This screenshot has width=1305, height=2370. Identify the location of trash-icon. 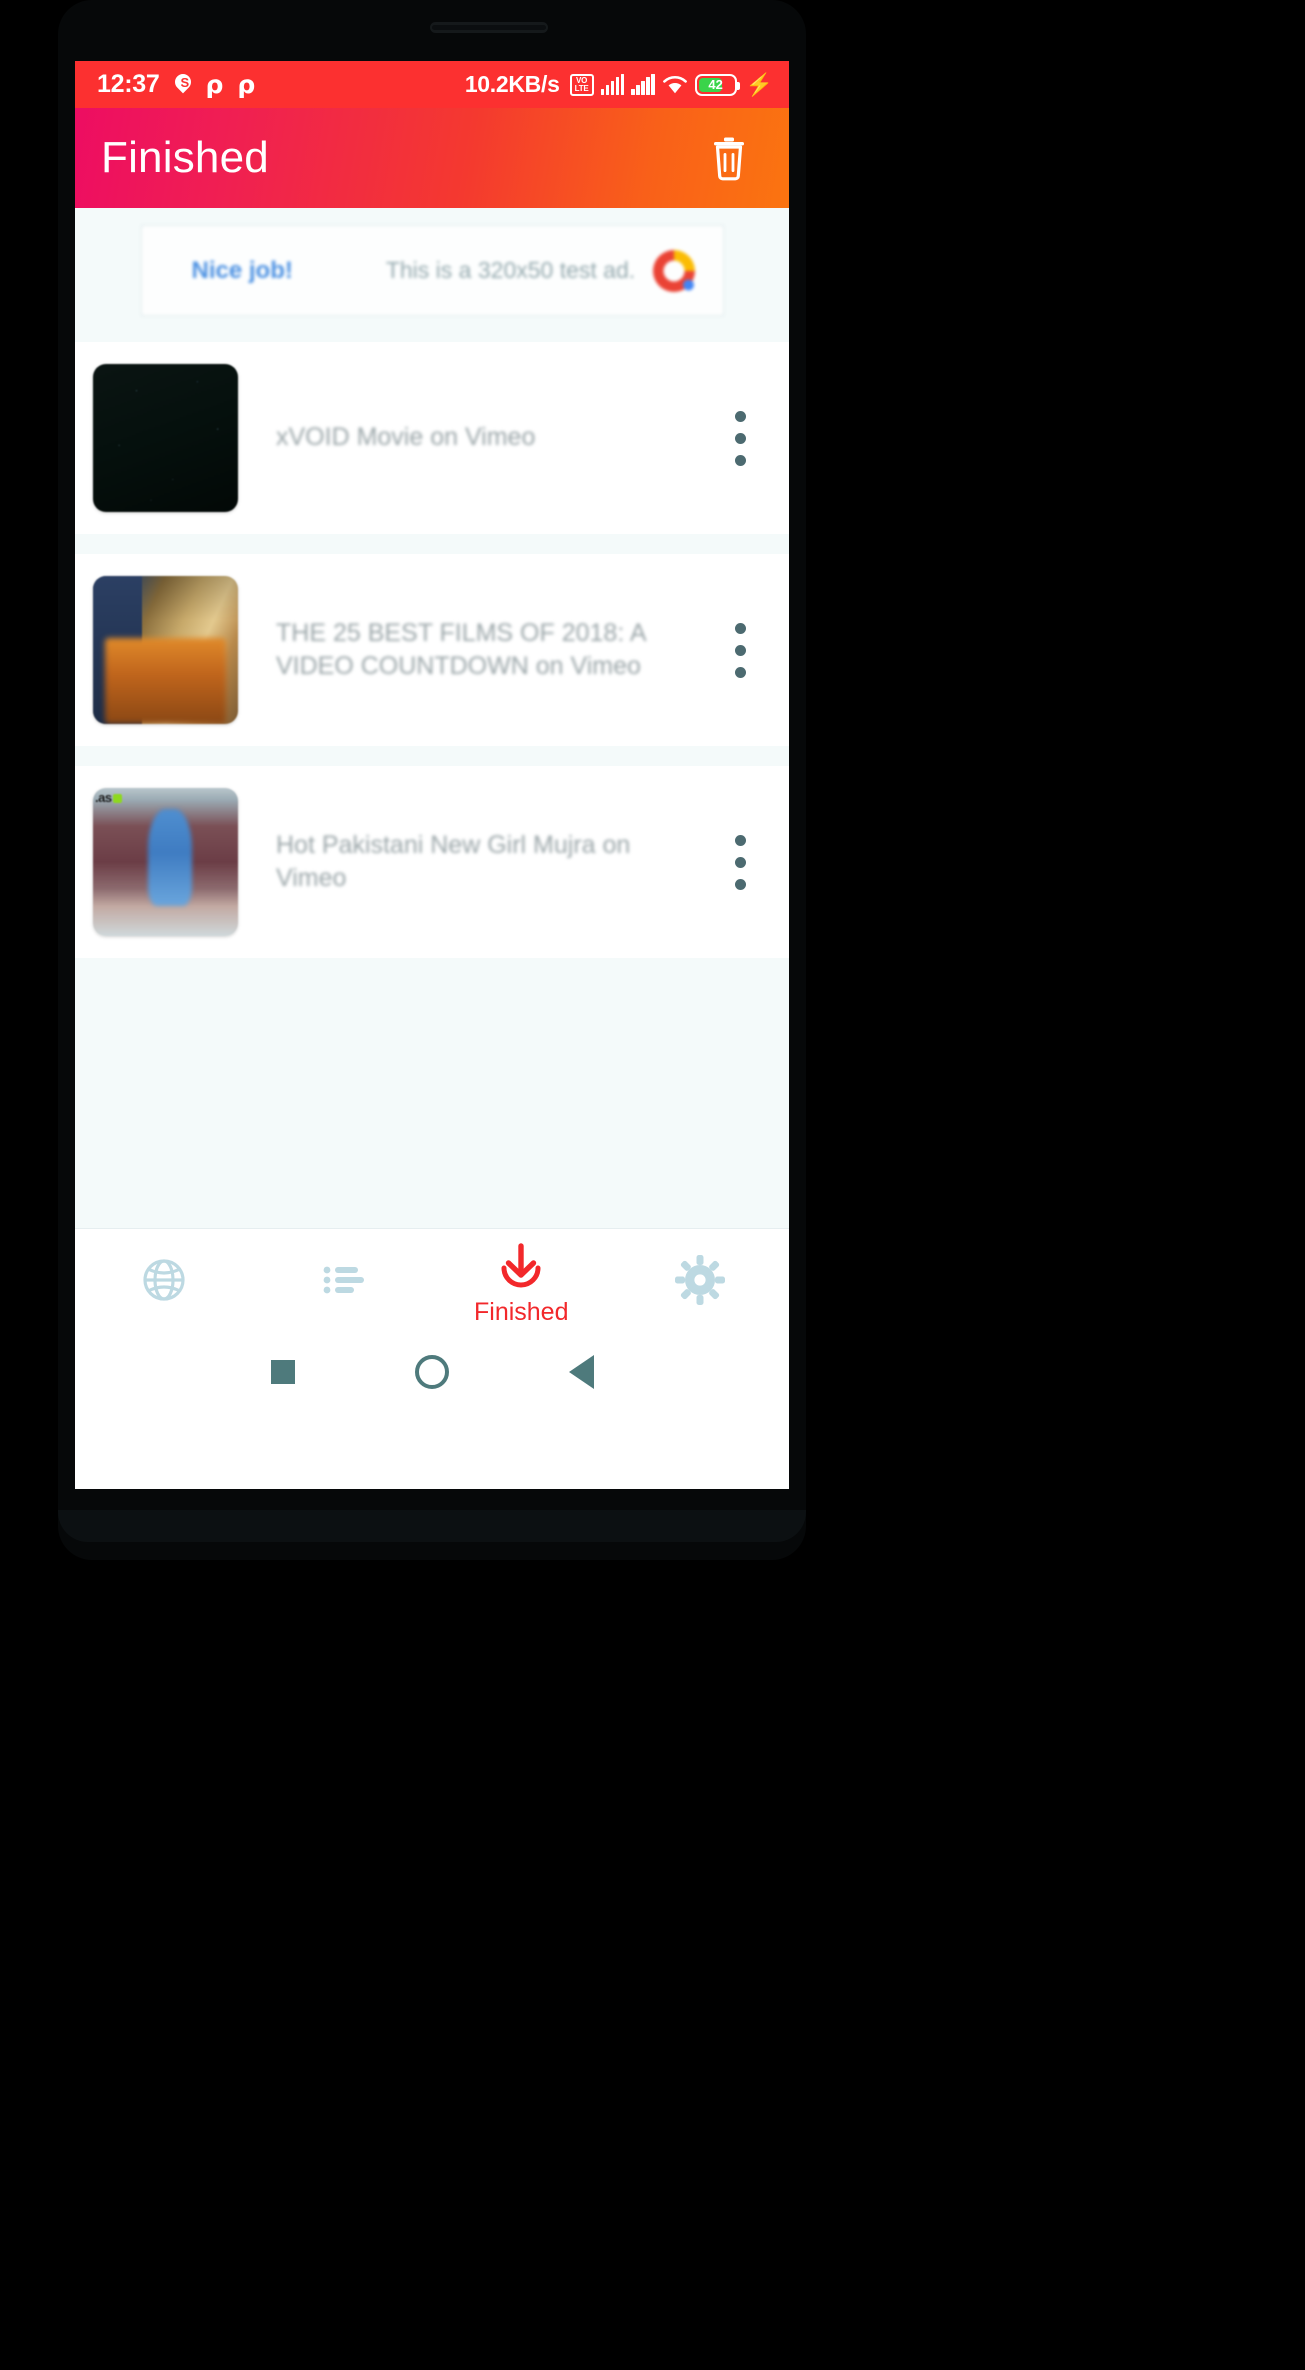
(729, 159).